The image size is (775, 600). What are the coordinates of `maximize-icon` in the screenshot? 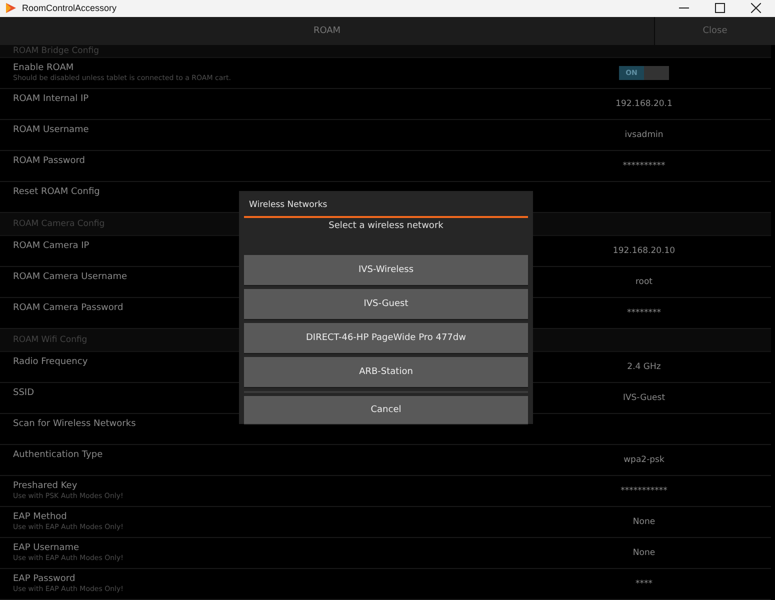 It's located at (720, 8).